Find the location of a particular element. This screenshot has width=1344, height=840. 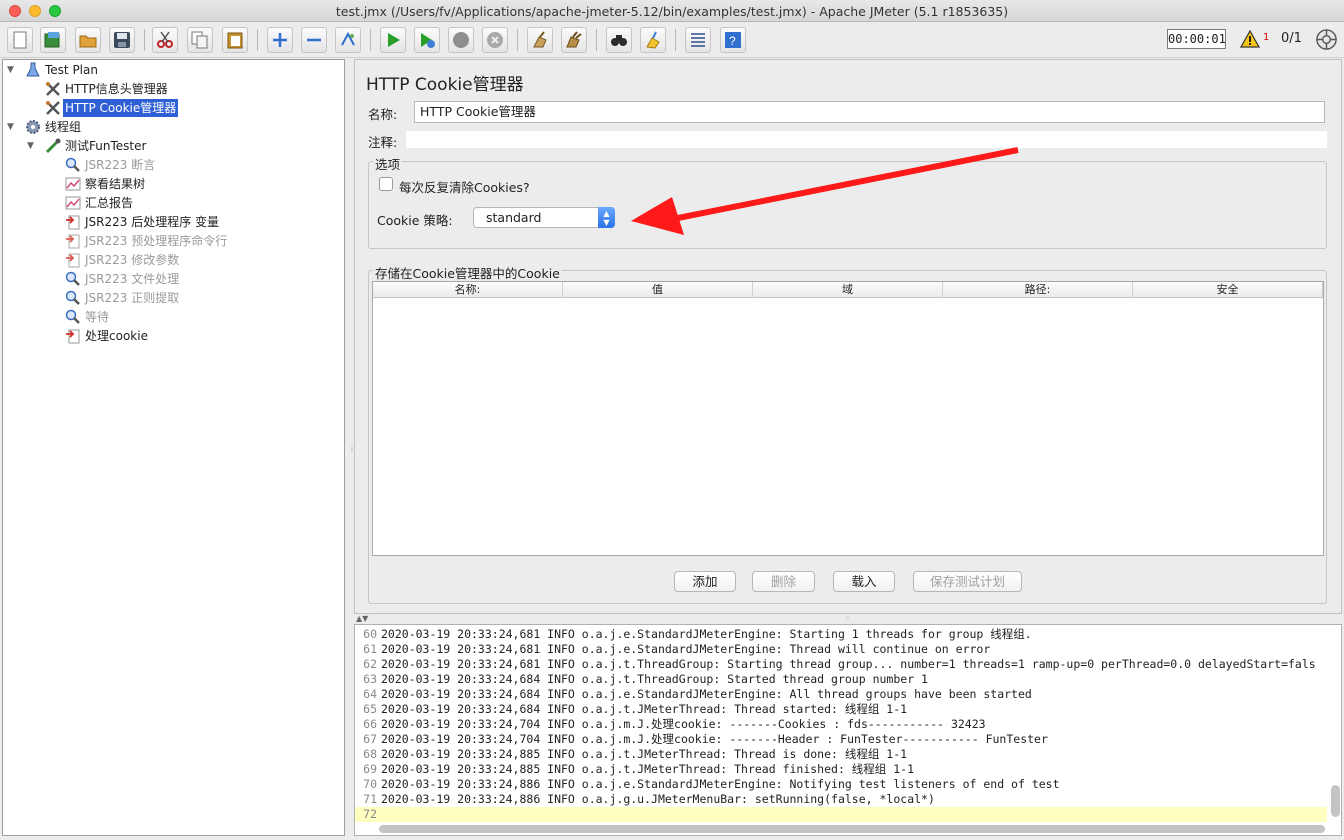

horizontal-split-handle: ▲▼ ◦ is located at coordinates (848, 619).